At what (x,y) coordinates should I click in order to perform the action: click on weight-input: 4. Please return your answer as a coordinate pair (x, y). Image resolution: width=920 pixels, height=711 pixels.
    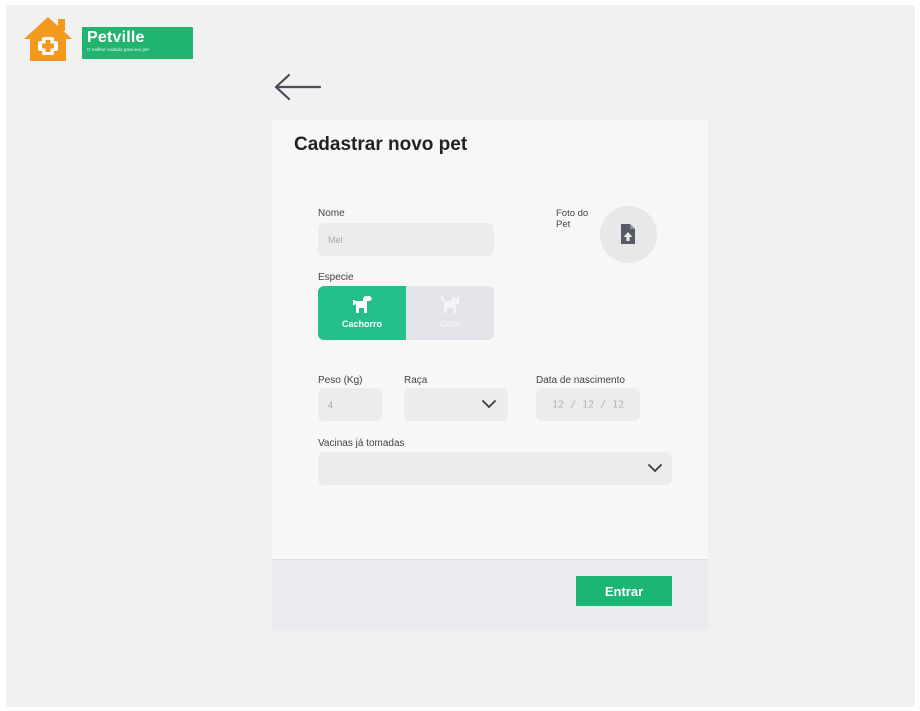
    Looking at the image, I should click on (350, 404).